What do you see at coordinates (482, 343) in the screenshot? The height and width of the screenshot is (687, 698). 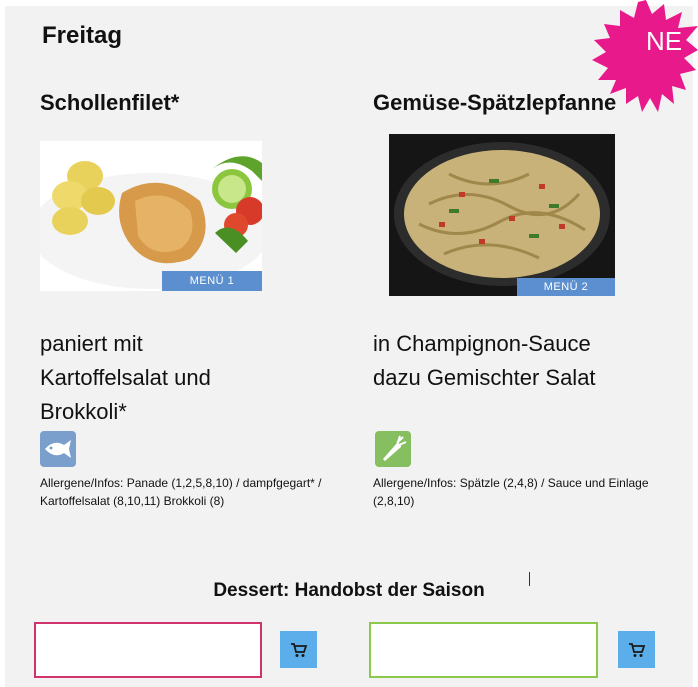 I see `dish2-desc-line: in Champignon-Sauce` at bounding box center [482, 343].